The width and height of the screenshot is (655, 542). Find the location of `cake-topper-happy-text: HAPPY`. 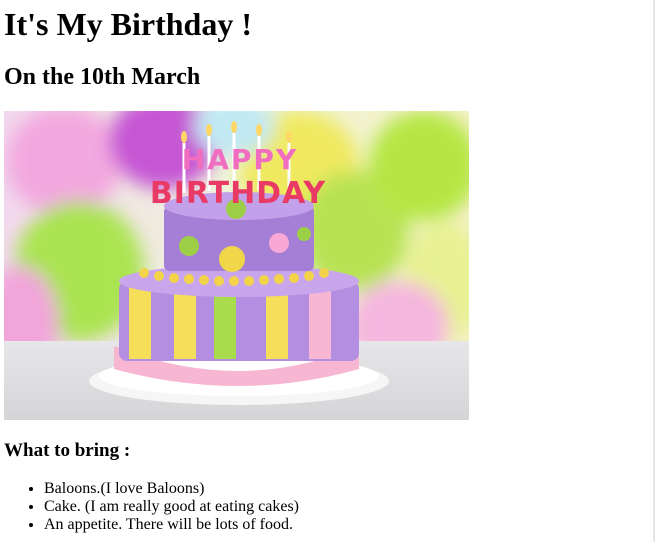

cake-topper-happy-text: HAPPY is located at coordinates (240, 159).